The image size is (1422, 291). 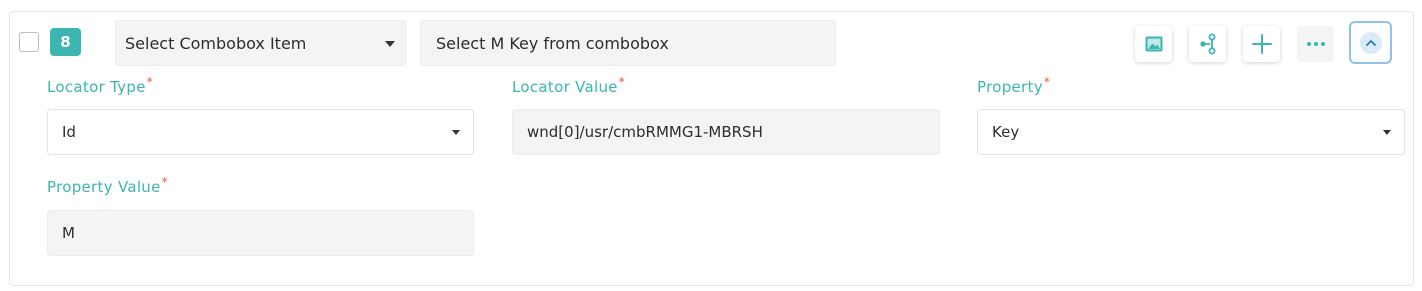 I want to click on collapse-step-button, so click(x=1370, y=42).